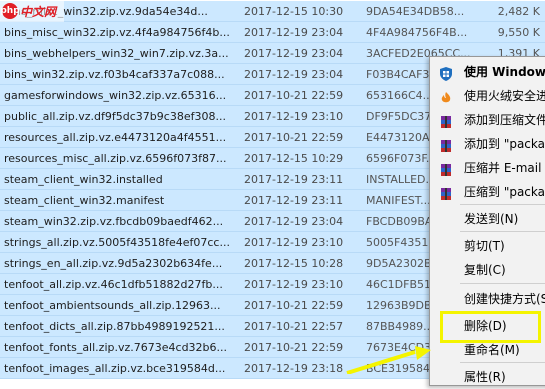  What do you see at coordinates (491, 219) in the screenshot?
I see `menu-item-label: 发送到(N)` at bounding box center [491, 219].